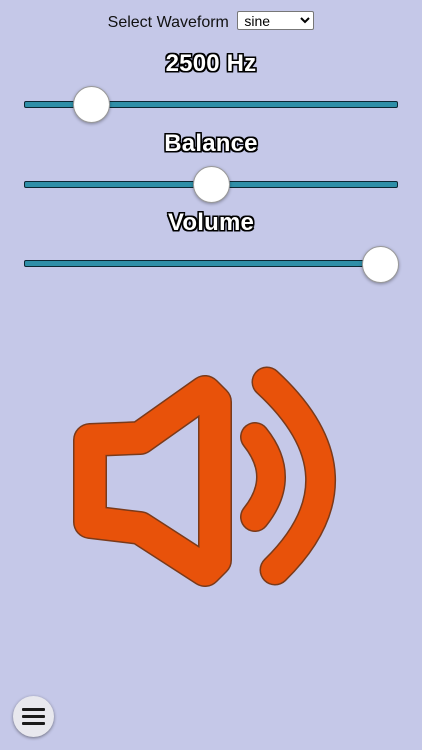 Image resolution: width=422 pixels, height=750 pixels. Describe the element at coordinates (211, 263) in the screenshot. I see `volume-slider-track` at that location.